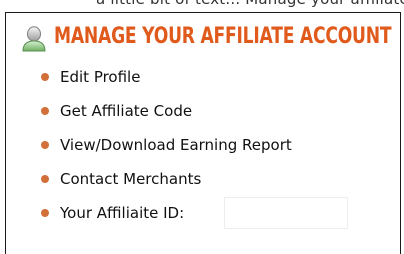  I want to click on menu-item-earning-report: View/Download Earning Report, so click(203, 145).